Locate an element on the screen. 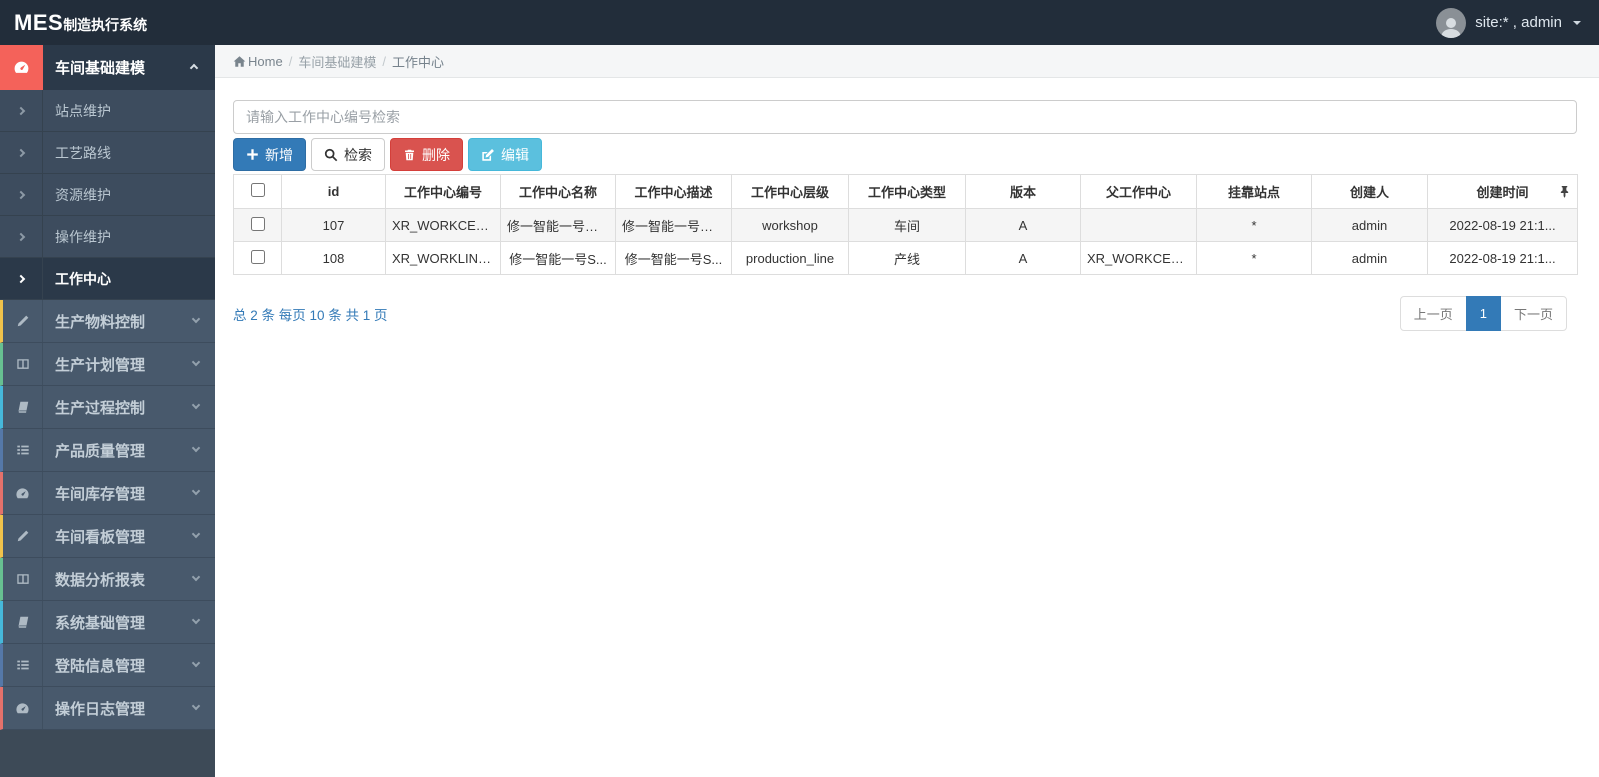  submenu-item-station-maintenance: 站点维护 is located at coordinates (107, 111).